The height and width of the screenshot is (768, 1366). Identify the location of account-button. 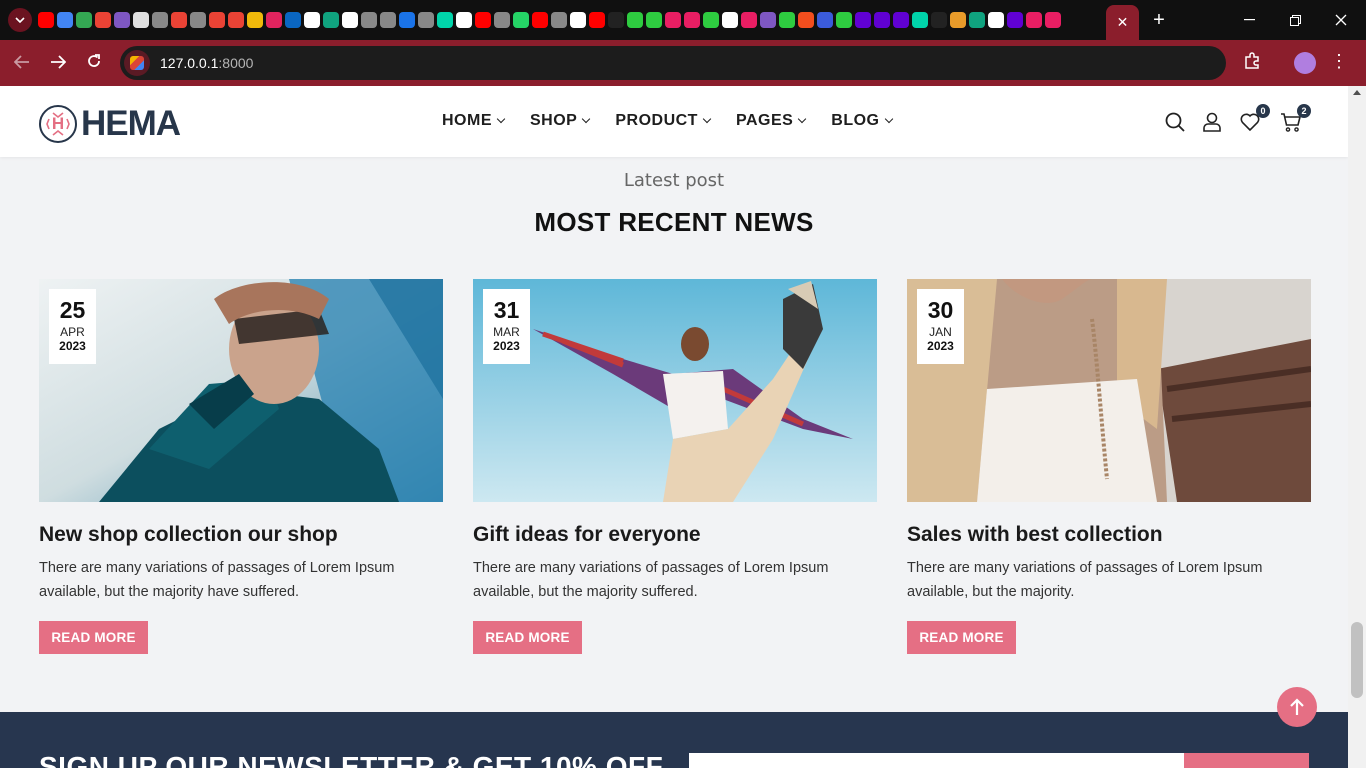
(1212, 122).